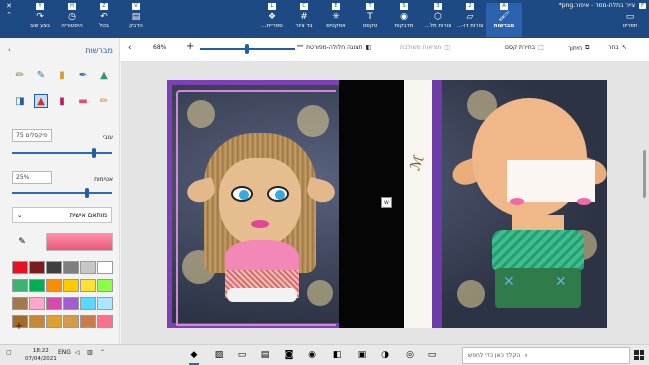  Describe the element at coordinates (90, 352) in the screenshot. I see `network-icon: ▥` at that location.